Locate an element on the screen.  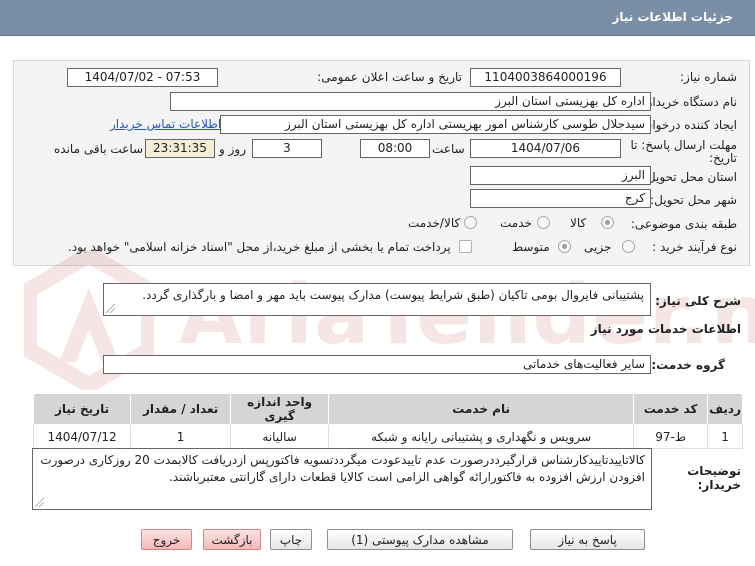
col-header-unit: واحد اندازه گیری is located at coordinates (280, 409).